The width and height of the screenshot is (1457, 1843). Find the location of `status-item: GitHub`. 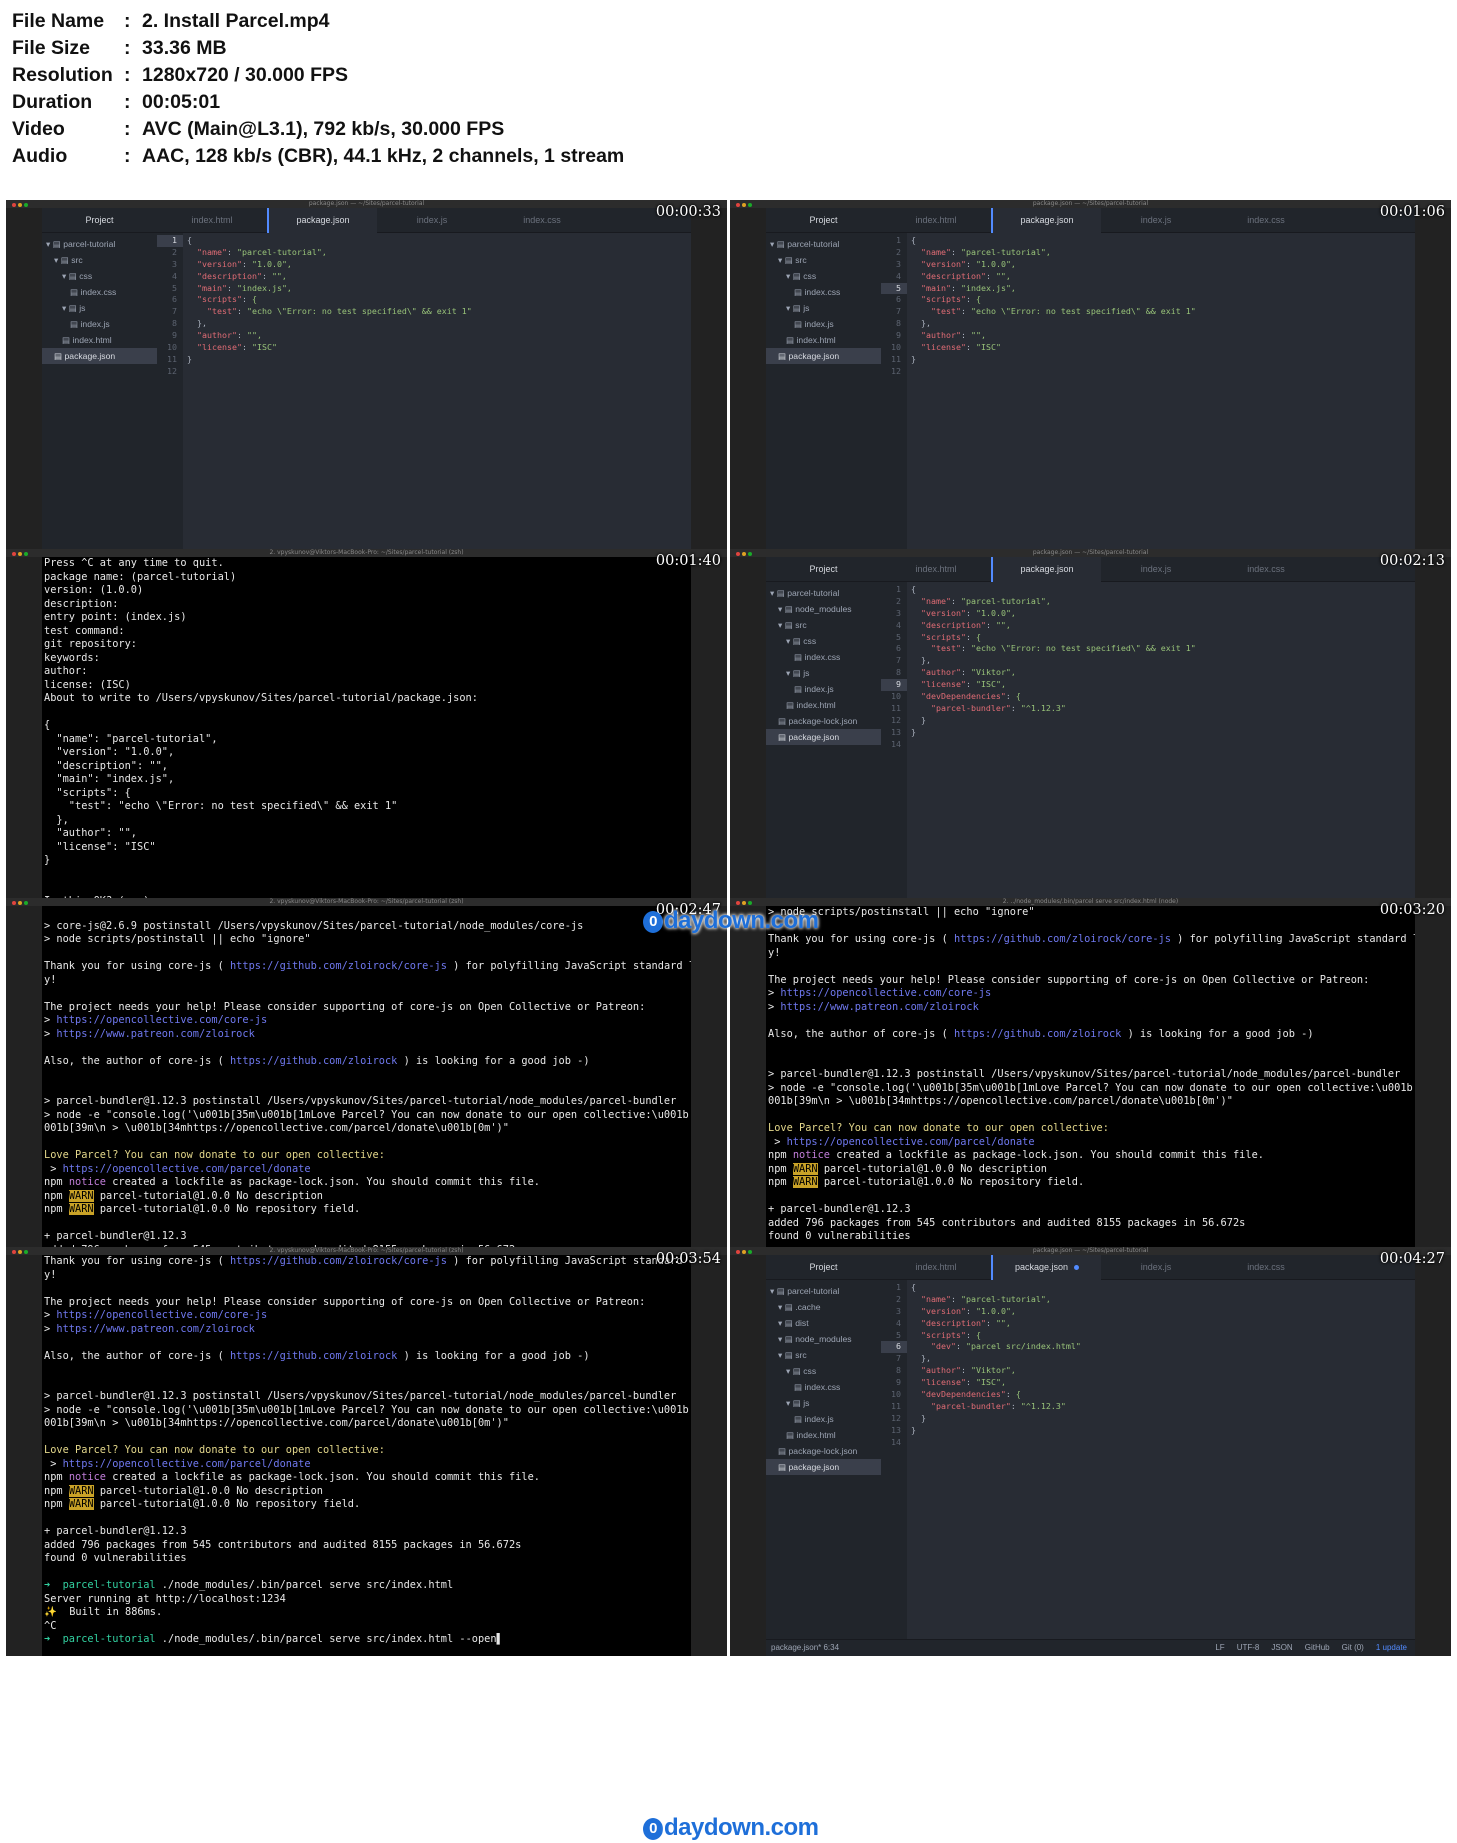

status-item: GitHub is located at coordinates (1317, 1647).